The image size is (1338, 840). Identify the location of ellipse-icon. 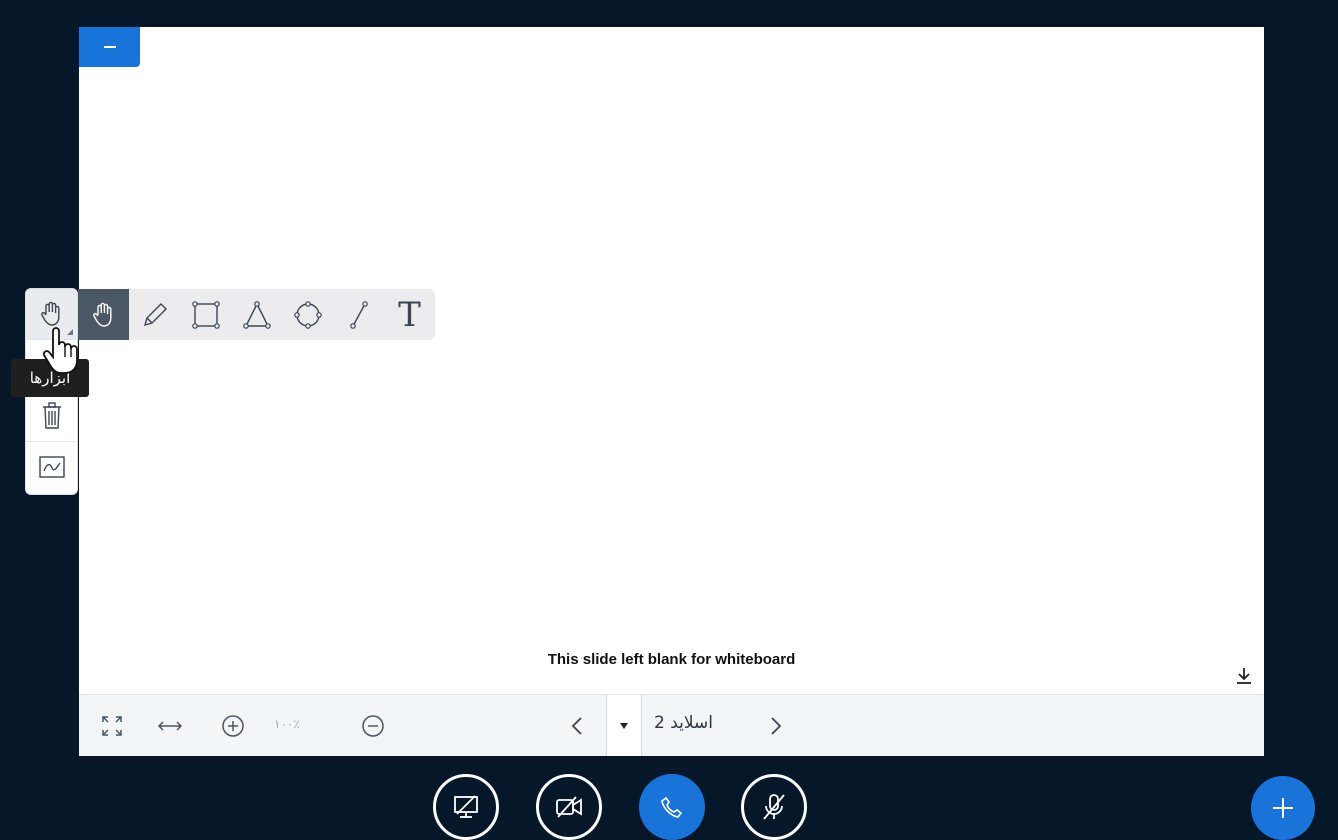
(307, 314).